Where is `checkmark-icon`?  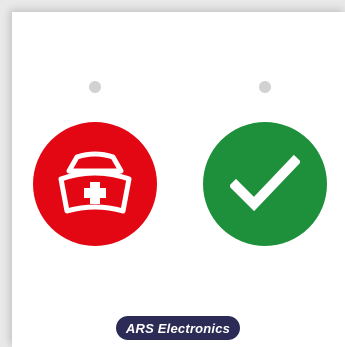 checkmark-icon is located at coordinates (265, 183).